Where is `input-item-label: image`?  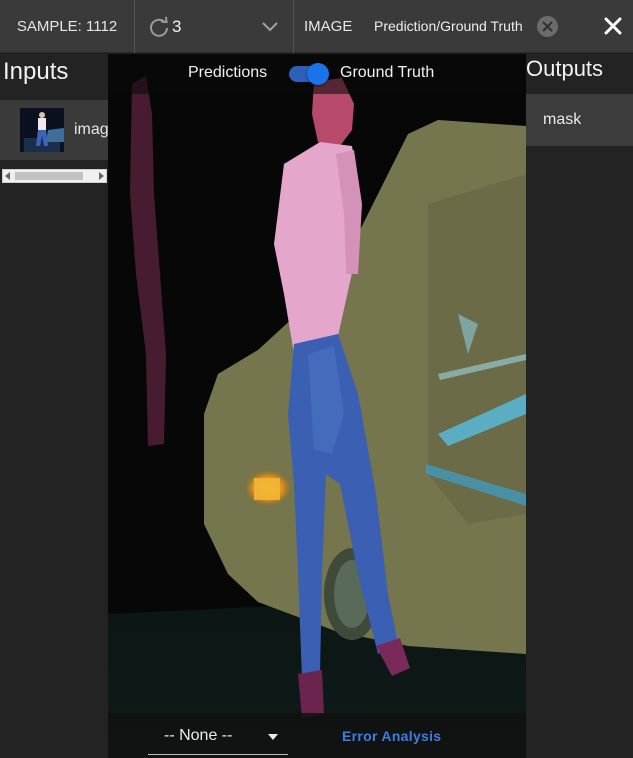
input-item-label: image is located at coordinates (91, 129).